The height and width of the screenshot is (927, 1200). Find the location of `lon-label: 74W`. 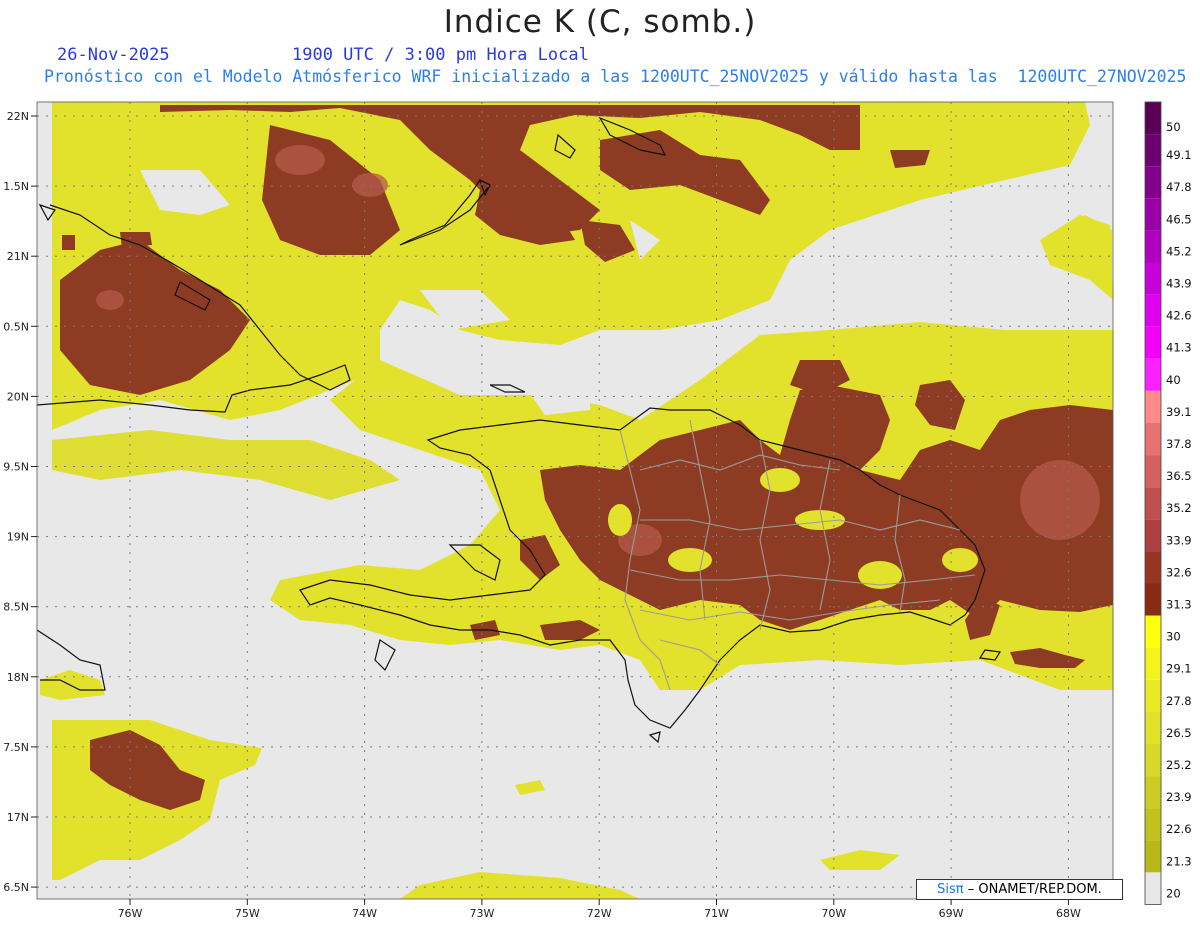

lon-label: 74W is located at coordinates (364, 913).